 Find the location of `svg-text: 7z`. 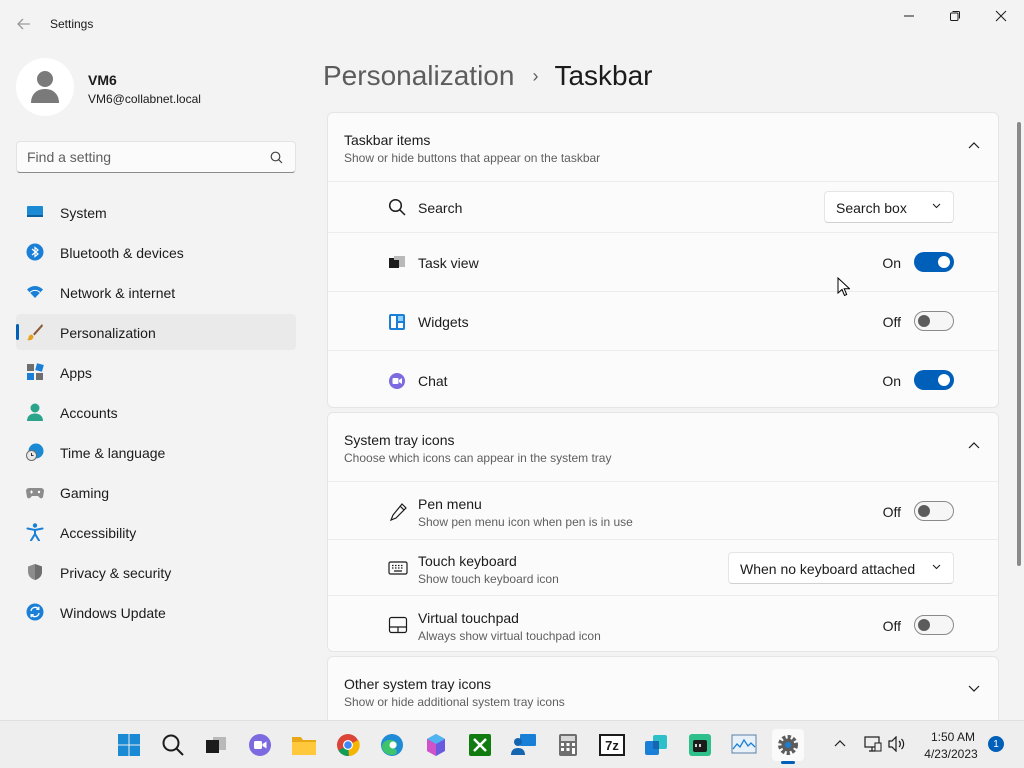

svg-text: 7z is located at coordinates (612, 745).